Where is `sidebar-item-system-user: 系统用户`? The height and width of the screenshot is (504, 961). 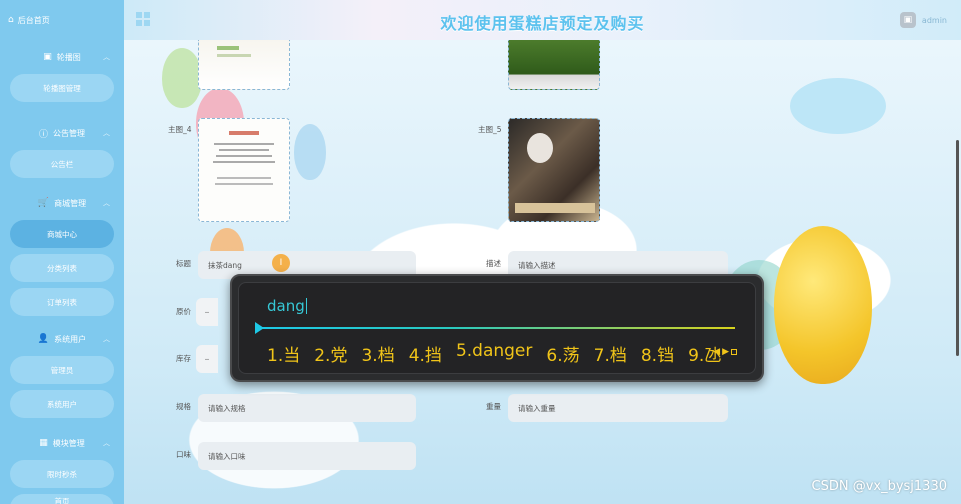 sidebar-item-system-user: 系统用户 is located at coordinates (62, 404).